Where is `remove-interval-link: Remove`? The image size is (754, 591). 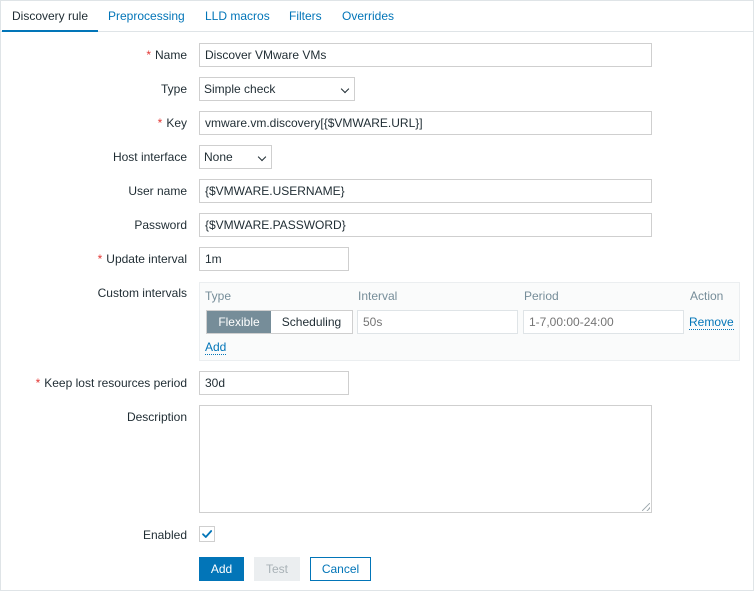
remove-interval-link: Remove is located at coordinates (711, 322).